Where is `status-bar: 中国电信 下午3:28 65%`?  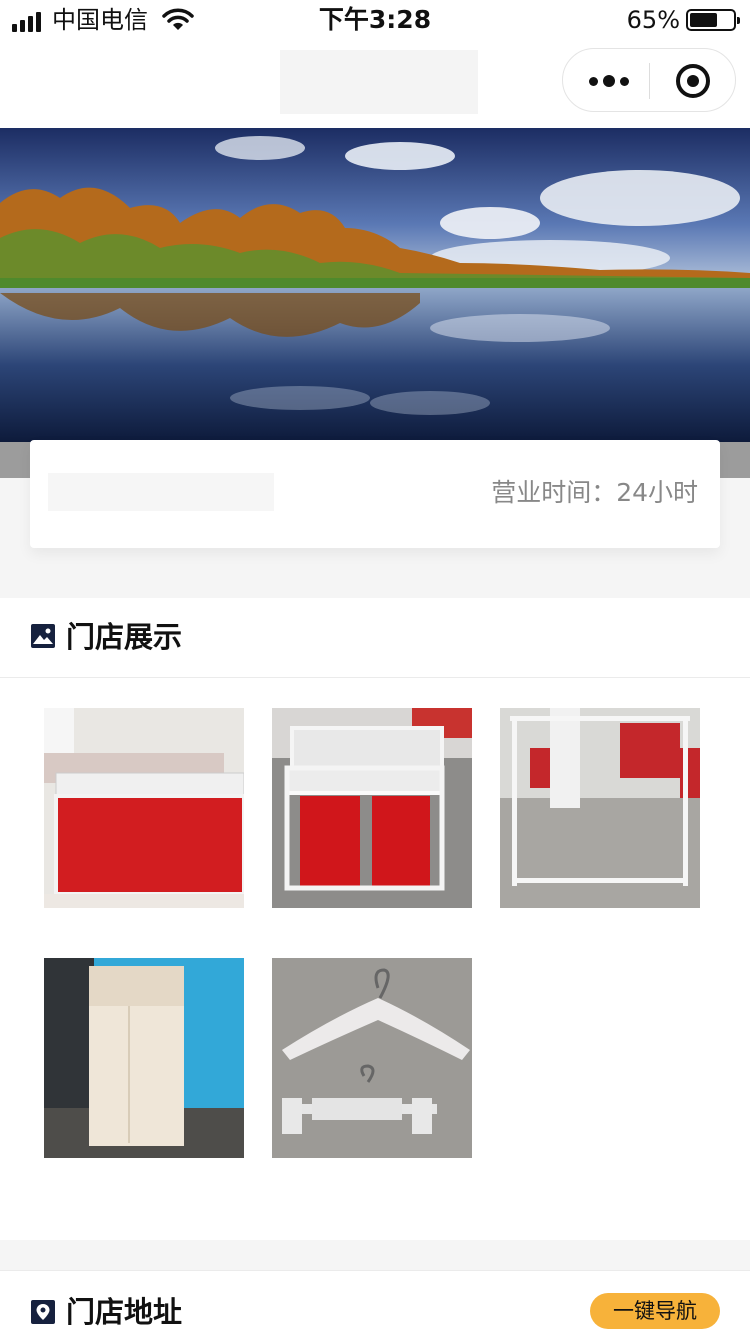
status-bar: 中国电信 下午3:28 65% is located at coordinates (375, 20).